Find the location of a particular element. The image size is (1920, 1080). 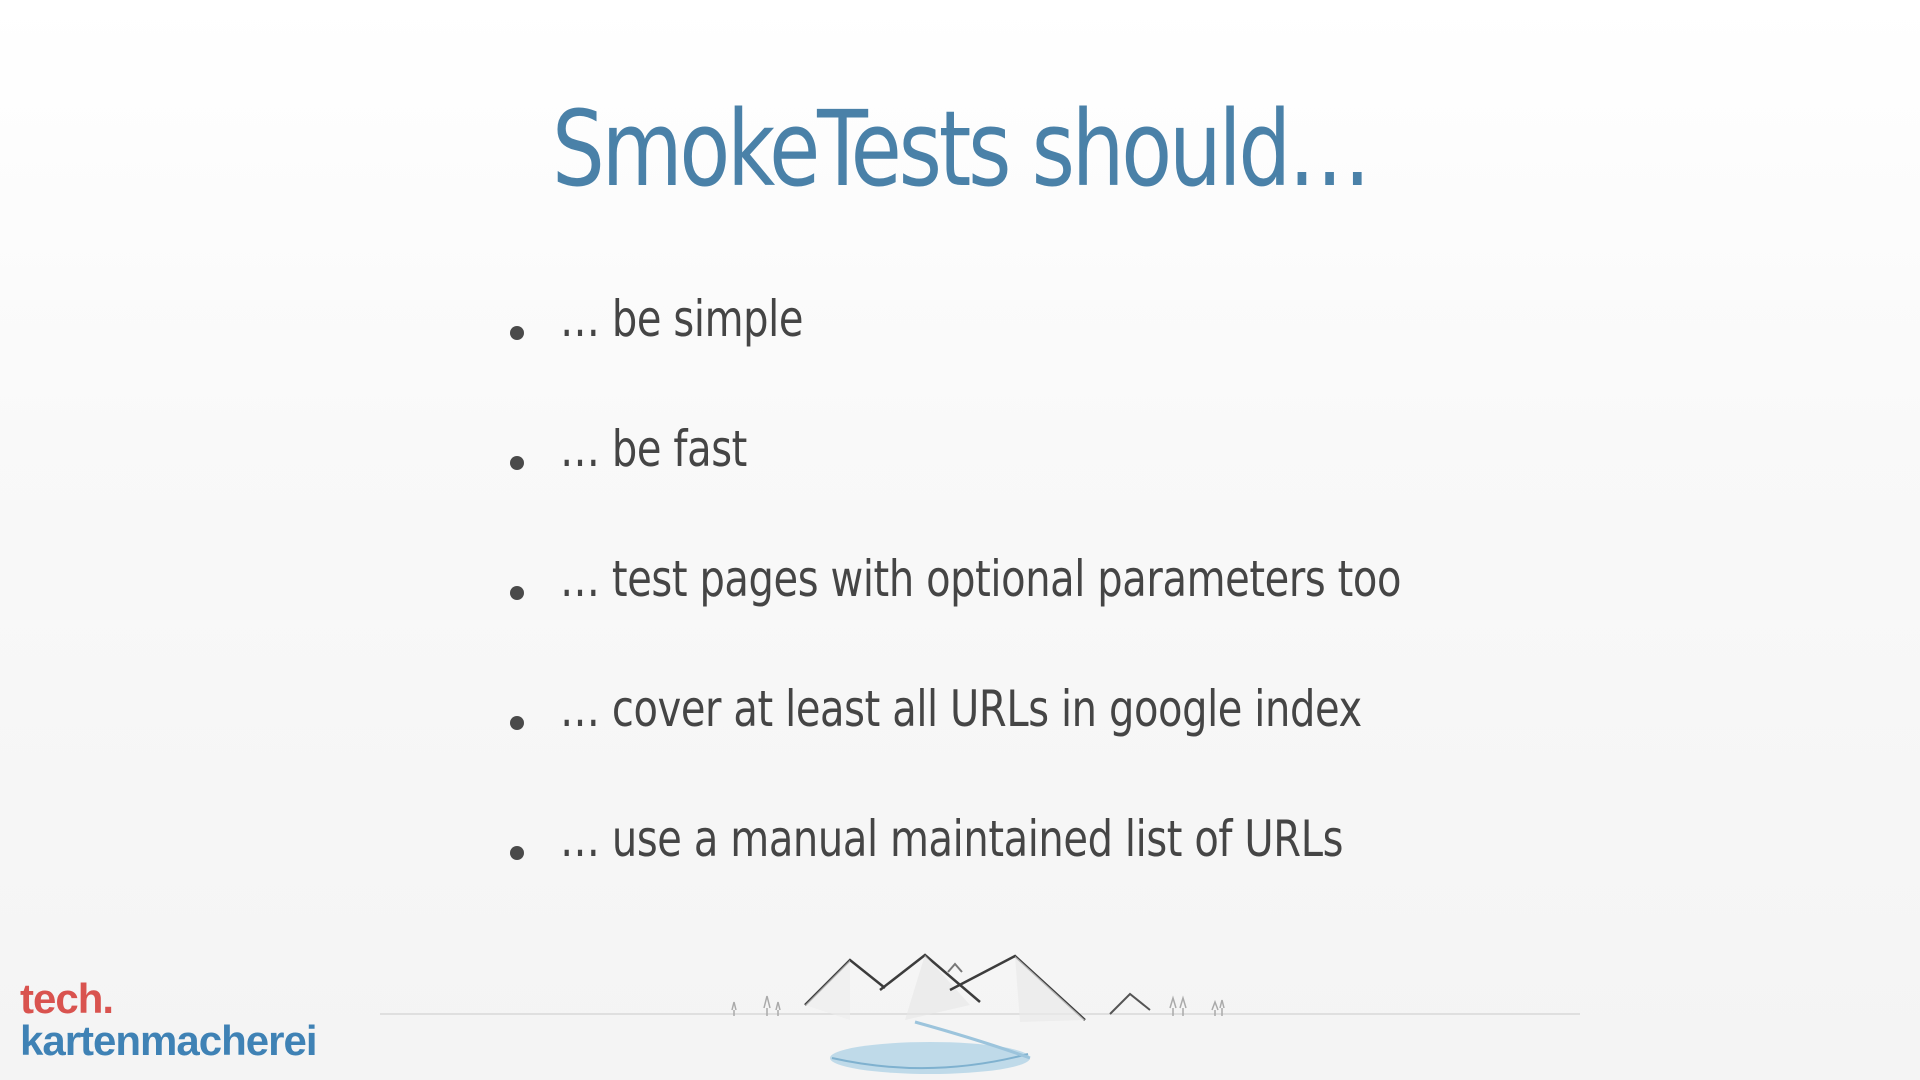

bullet-text: … be simple is located at coordinates (682, 319).